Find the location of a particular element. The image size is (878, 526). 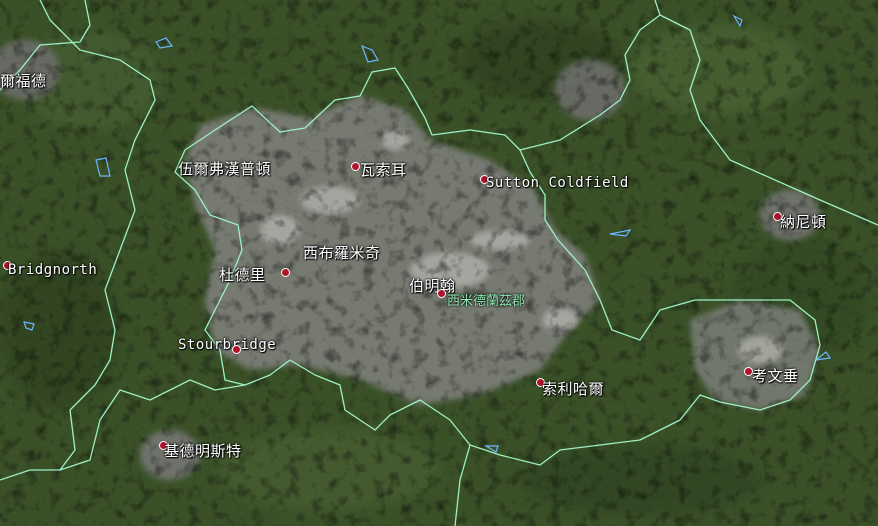

place-label: Stourbridge is located at coordinates (227, 345).